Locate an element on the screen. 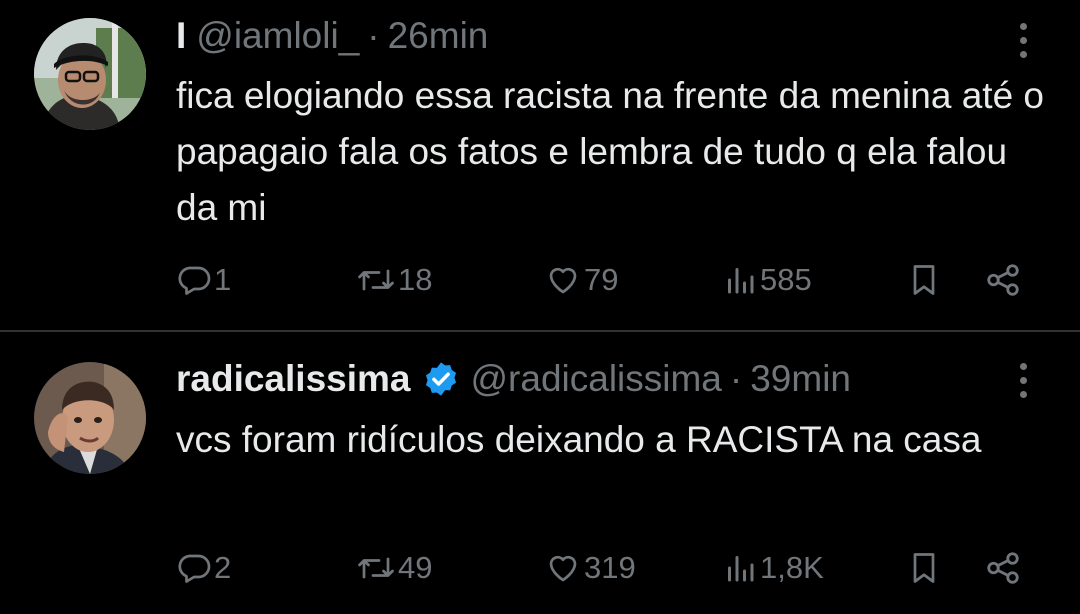  tweet-header: I @iamloli_ · 26min is located at coordinates (332, 36).